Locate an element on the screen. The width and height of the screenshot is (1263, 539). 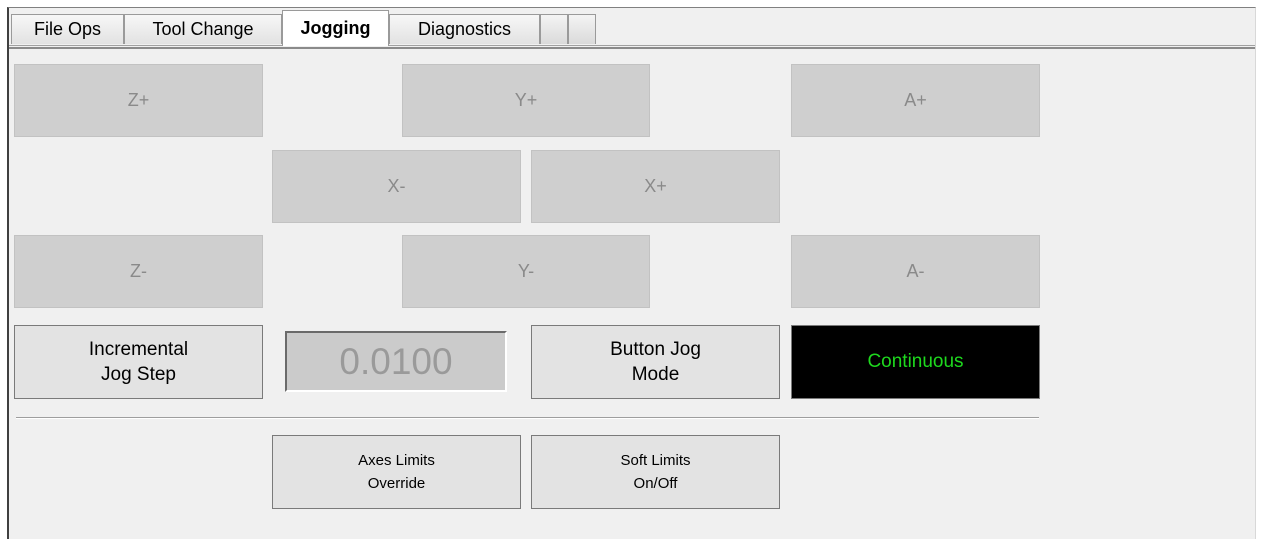
jog-mode-display: Continuous is located at coordinates (915, 362).